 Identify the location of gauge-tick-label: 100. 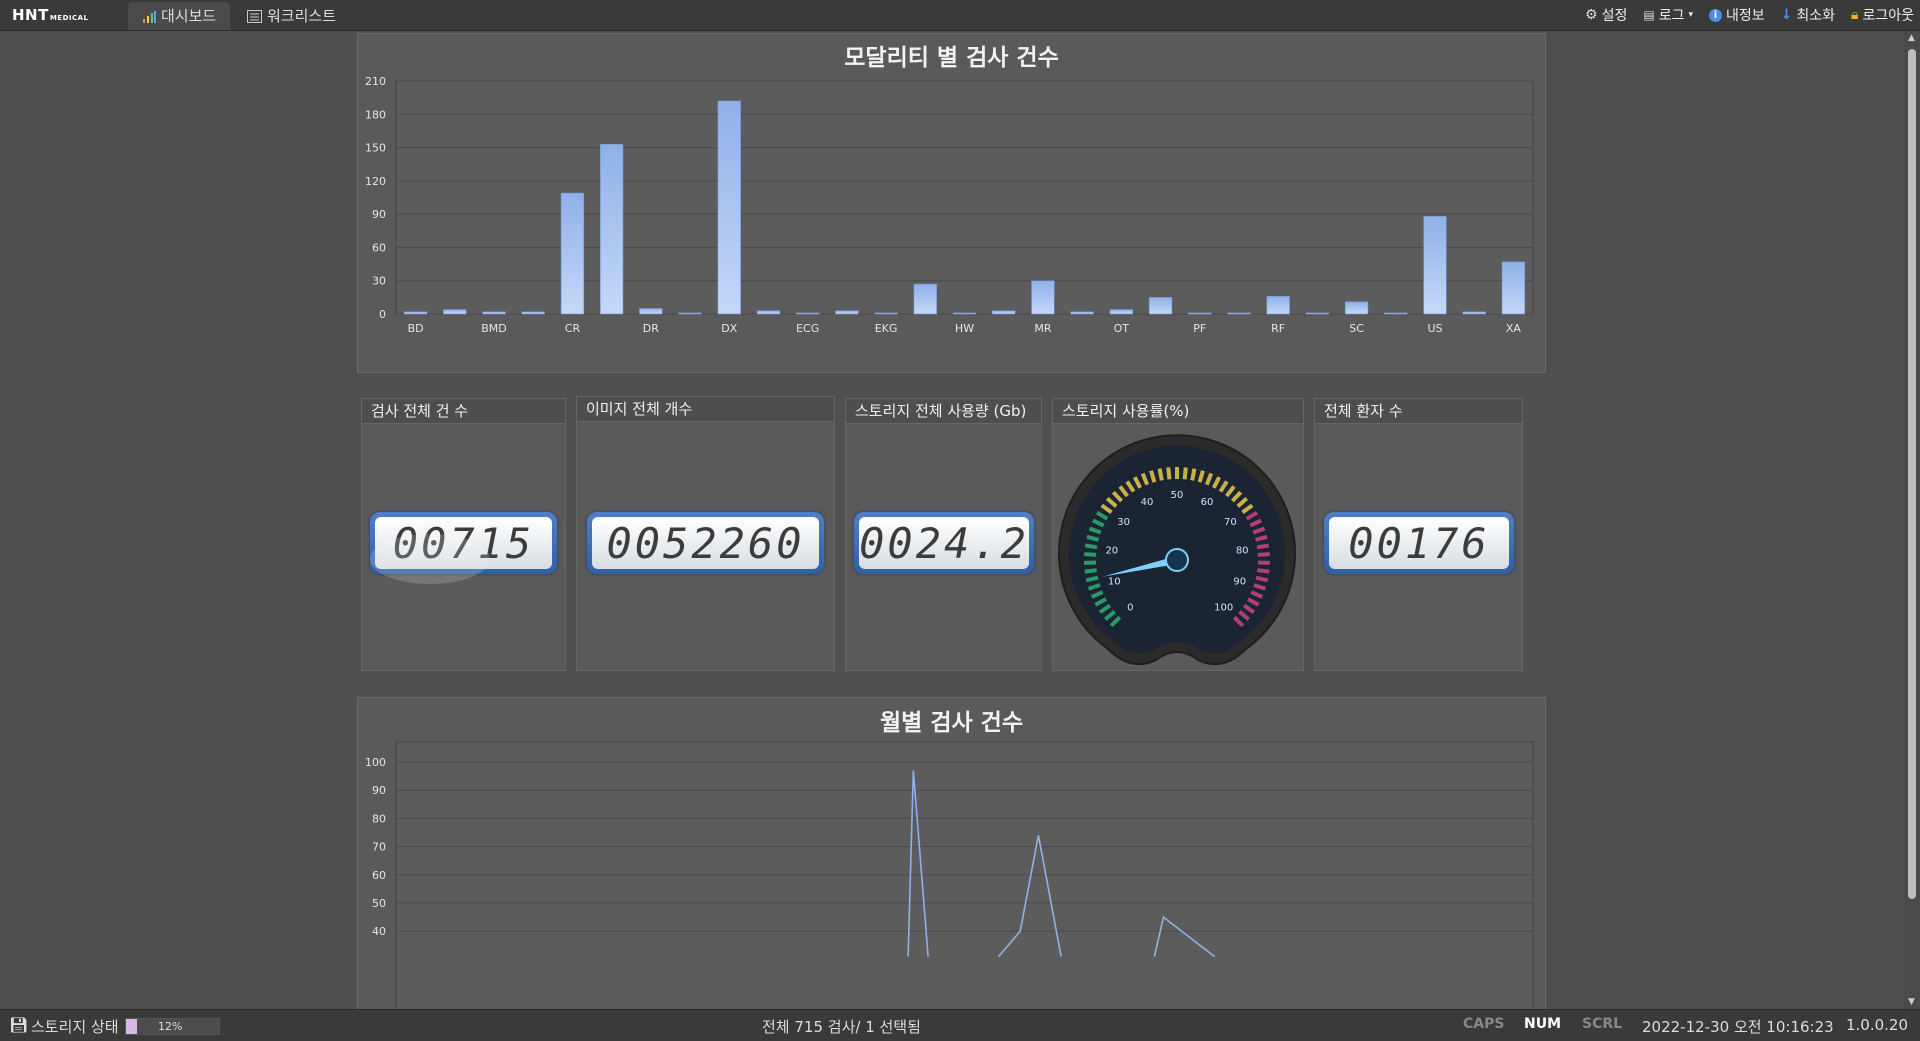
(1223, 608).